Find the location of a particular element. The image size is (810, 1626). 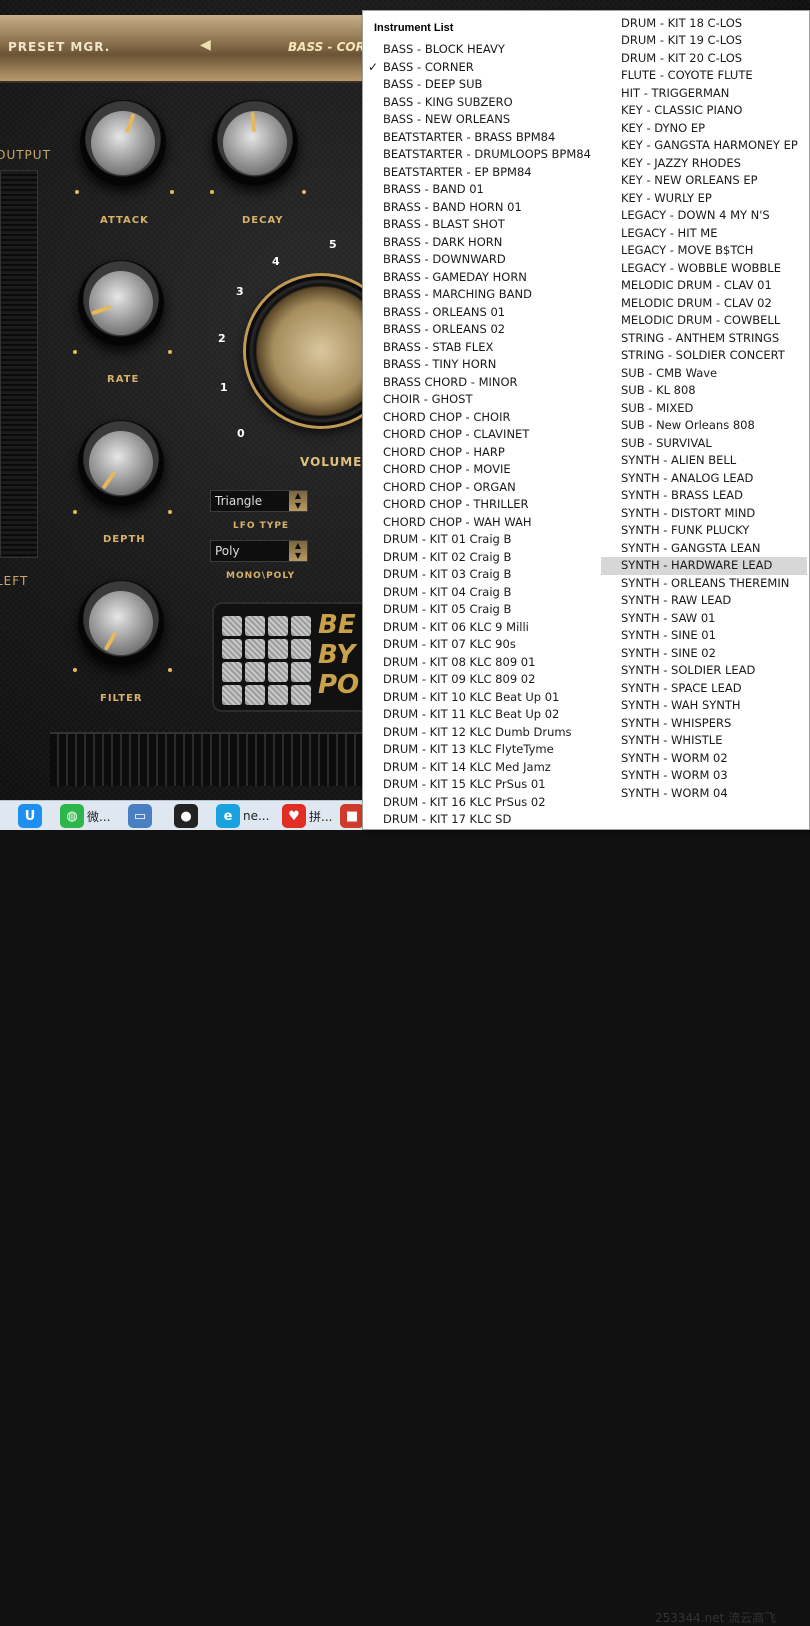

menu-item-drum-kit-09-klc-809-02: DRUM - KIT 09 KLC 809 02 is located at coordinates (482, 680).